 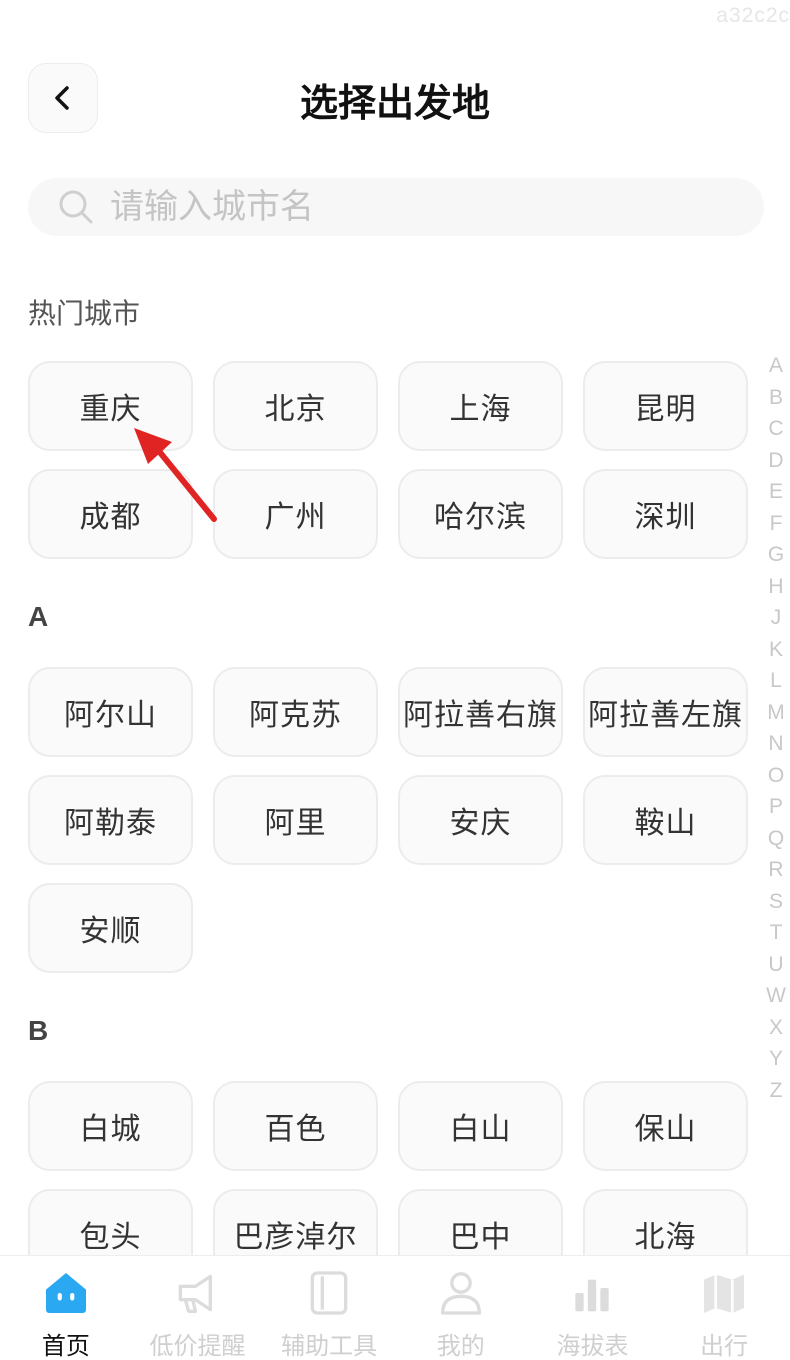 What do you see at coordinates (776, 807) in the screenshot?
I see `alpha-index-letter: P` at bounding box center [776, 807].